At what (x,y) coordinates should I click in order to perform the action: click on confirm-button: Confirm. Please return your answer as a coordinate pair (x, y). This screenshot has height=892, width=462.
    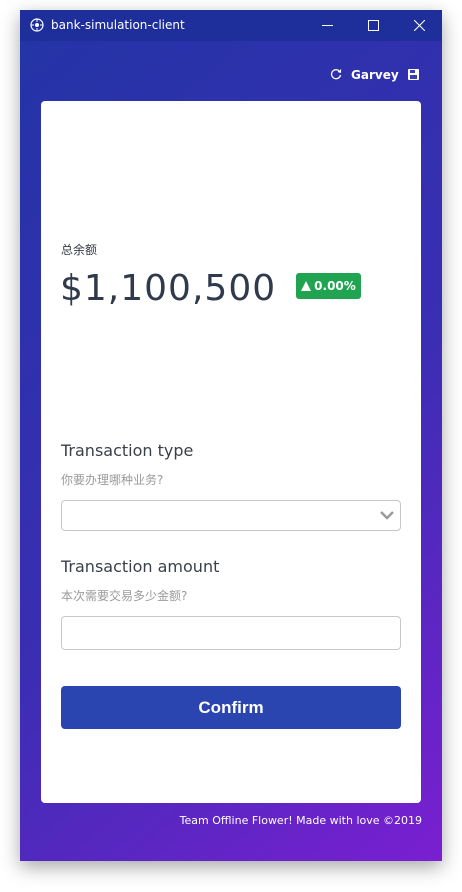
    Looking at the image, I should click on (231, 707).